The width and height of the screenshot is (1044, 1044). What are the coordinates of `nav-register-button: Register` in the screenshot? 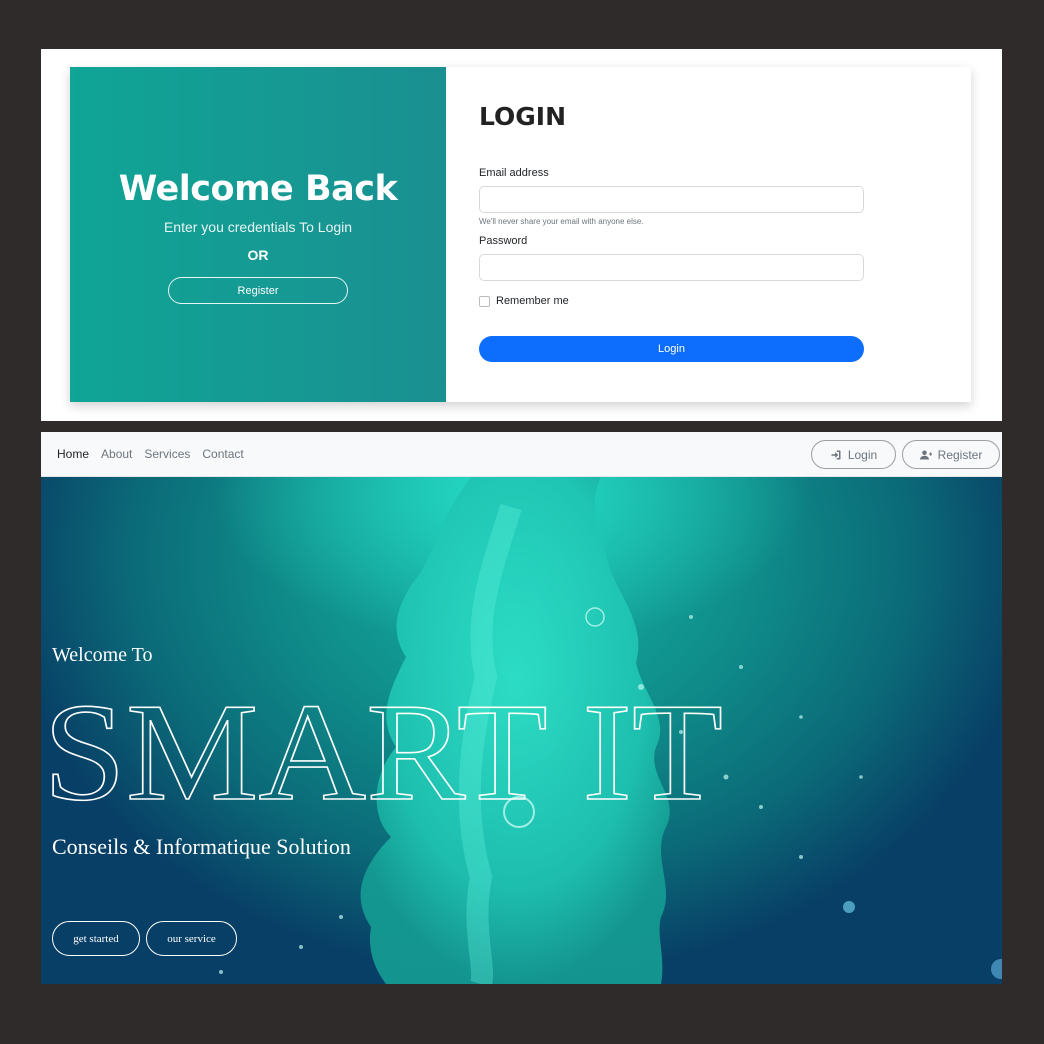 It's located at (951, 454).